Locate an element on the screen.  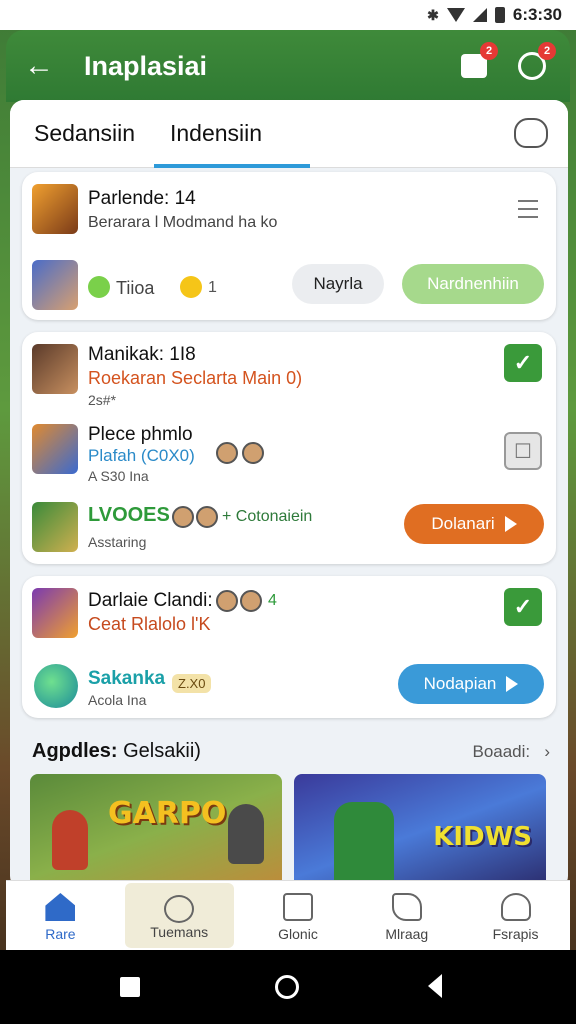
calendar-icon is located at coordinates (297, 907).